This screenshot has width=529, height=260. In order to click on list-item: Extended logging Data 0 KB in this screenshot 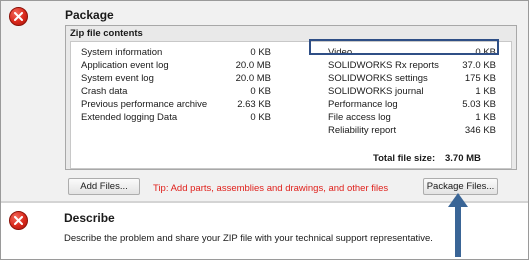, I will do `click(176, 117)`.